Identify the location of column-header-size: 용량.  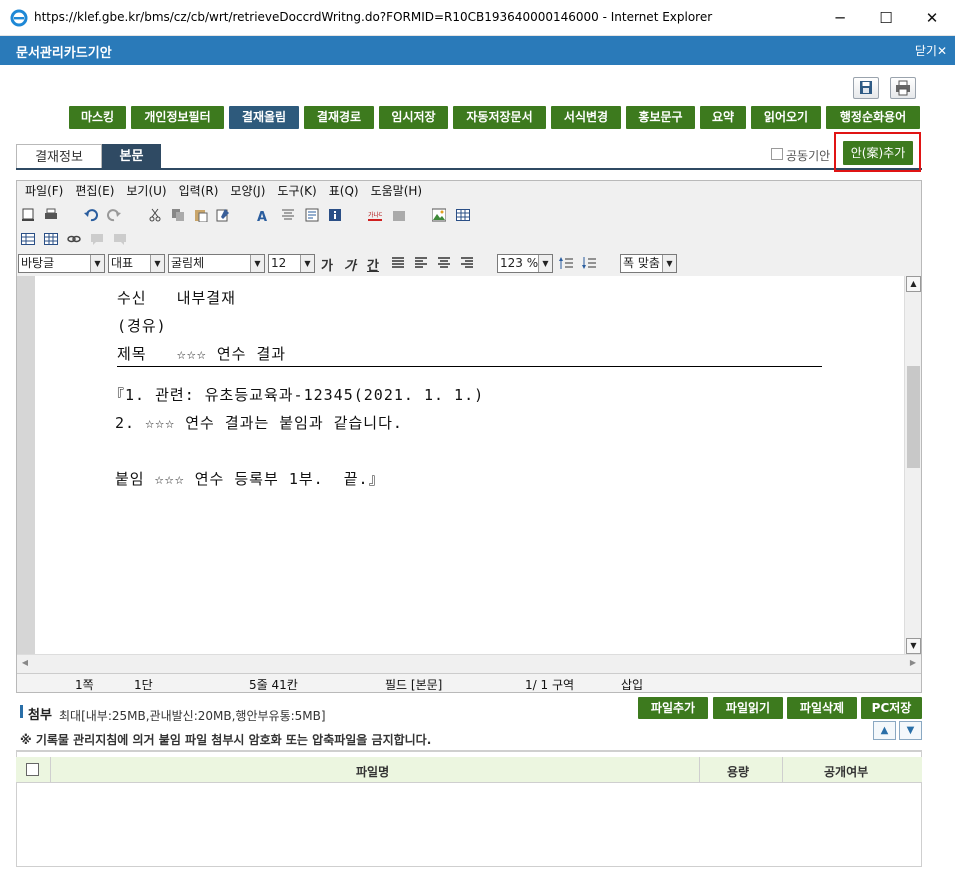
(738, 772).